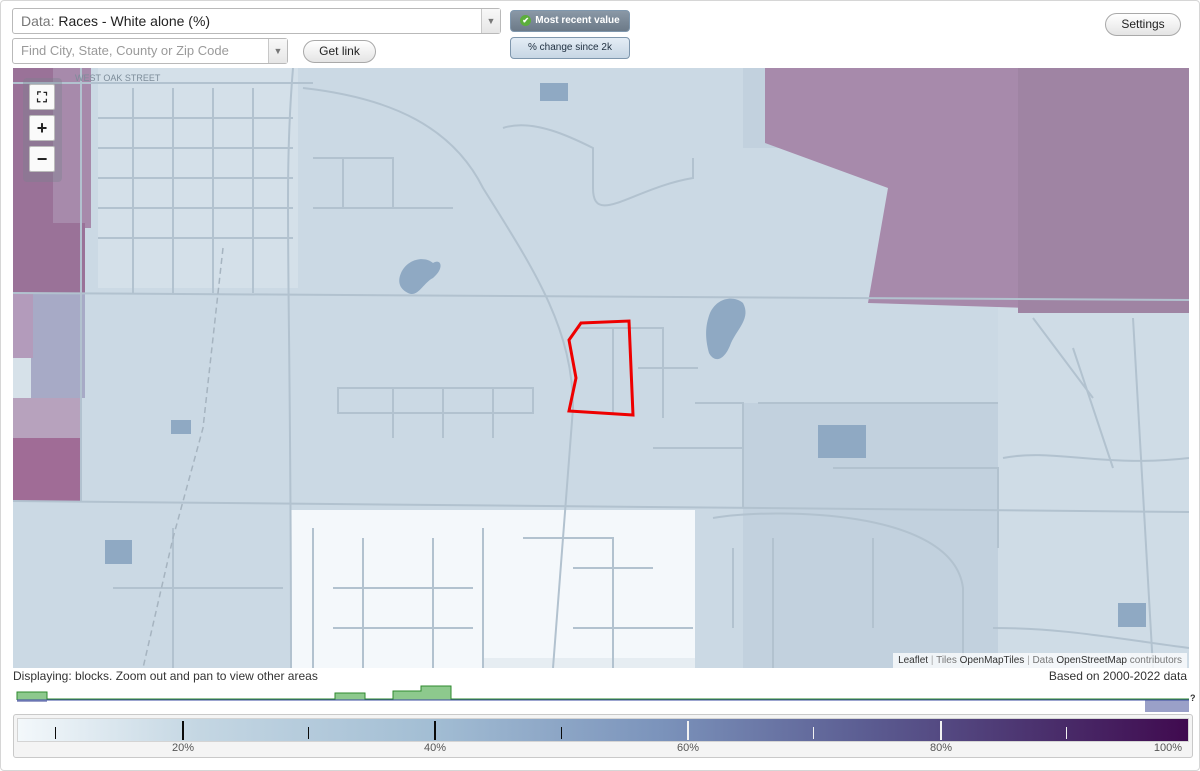 This screenshot has width=1200, height=771. I want to click on get-link-button: Get link, so click(339, 51).